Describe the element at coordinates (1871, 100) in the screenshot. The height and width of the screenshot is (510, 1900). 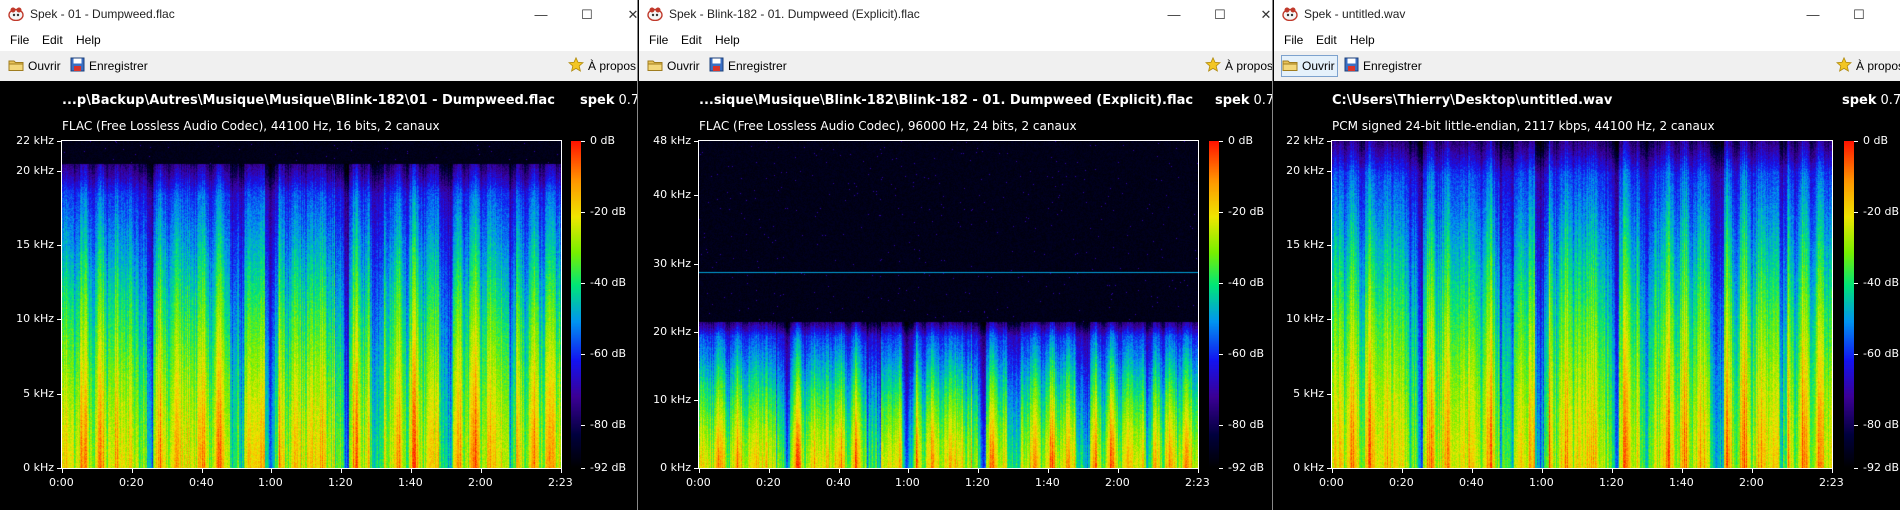
I see `spek-brand: spek 0.7` at that location.